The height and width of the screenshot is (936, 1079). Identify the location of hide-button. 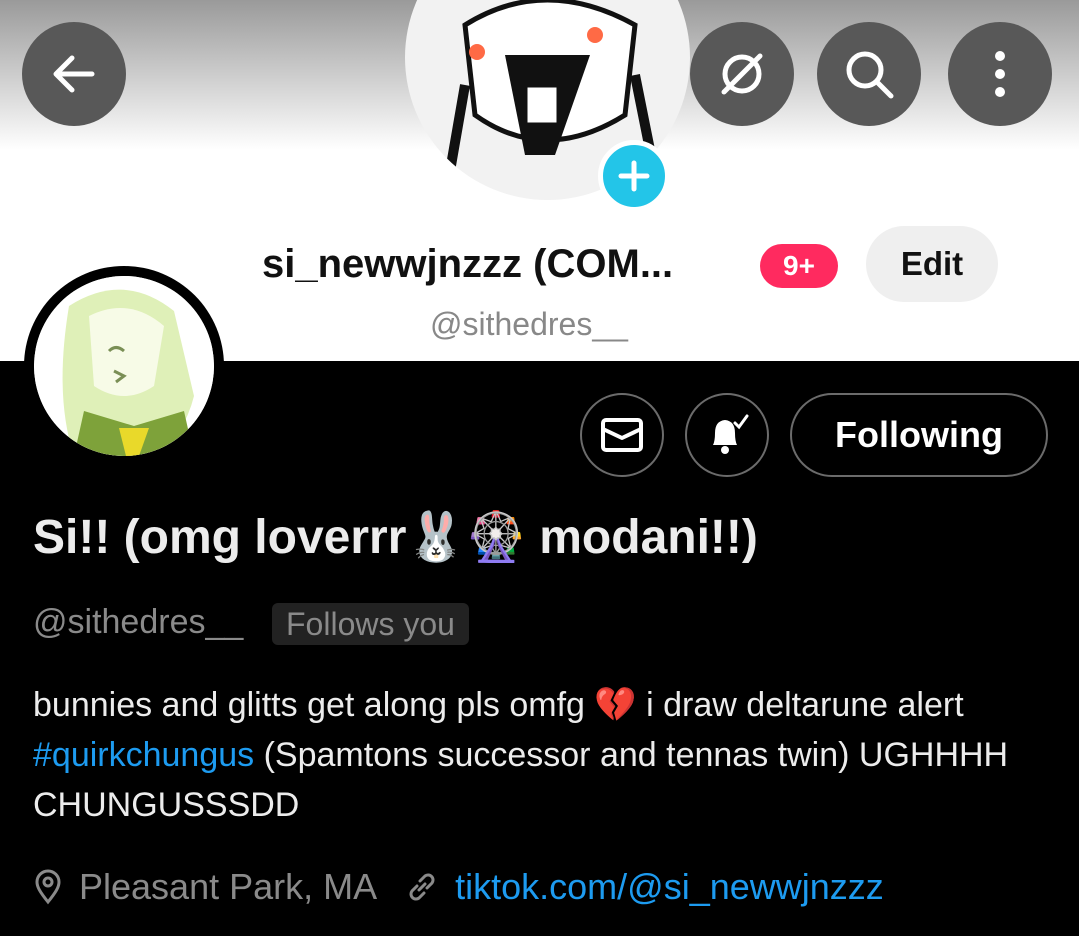
(742, 74).